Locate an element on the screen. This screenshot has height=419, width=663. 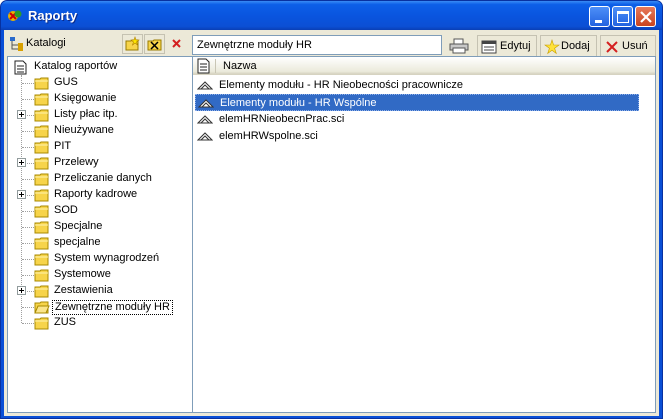
printer-icon is located at coordinates (459, 46).